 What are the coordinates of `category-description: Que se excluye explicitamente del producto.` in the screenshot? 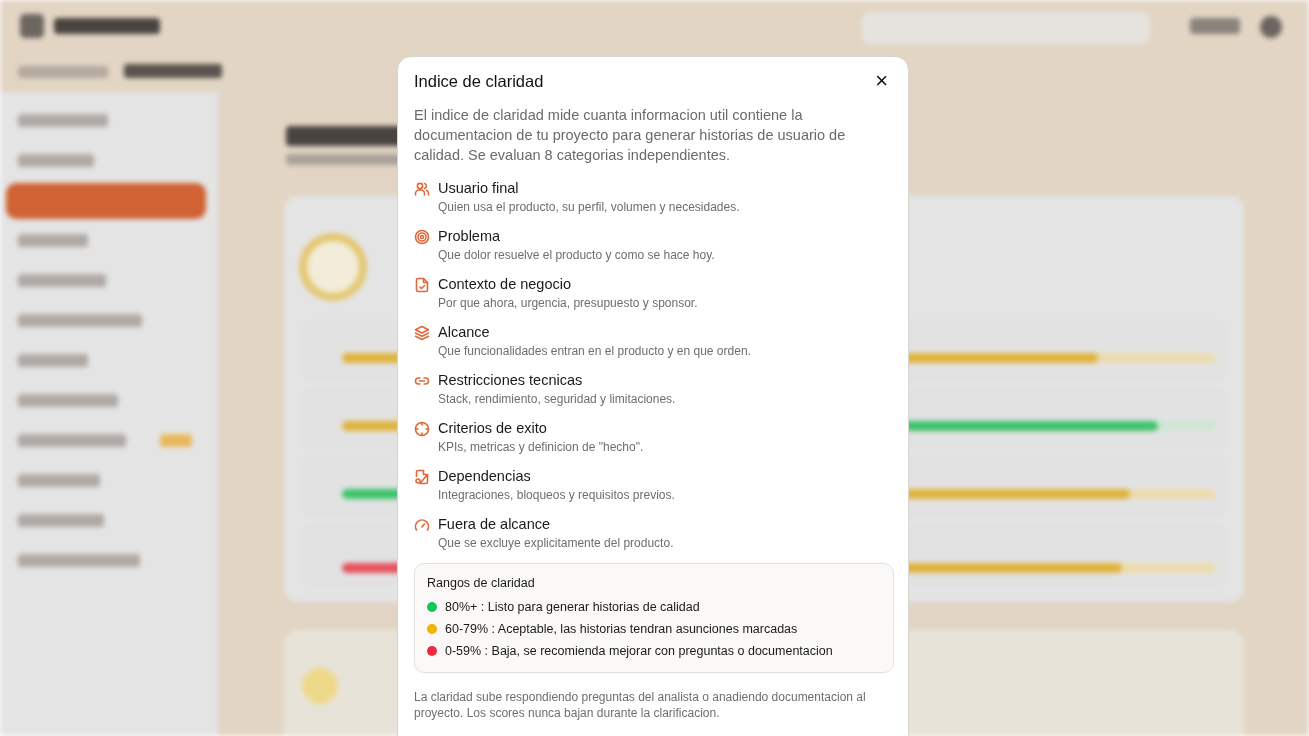 It's located at (556, 543).